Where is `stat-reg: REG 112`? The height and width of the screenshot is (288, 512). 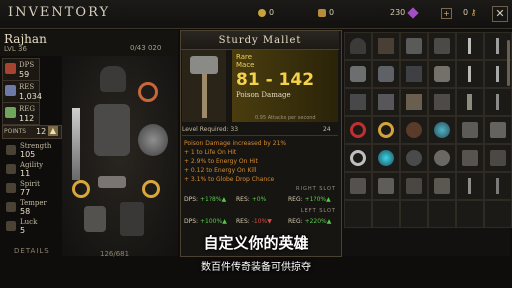
stat-reg: REG 112 is located at coordinates (21, 113).